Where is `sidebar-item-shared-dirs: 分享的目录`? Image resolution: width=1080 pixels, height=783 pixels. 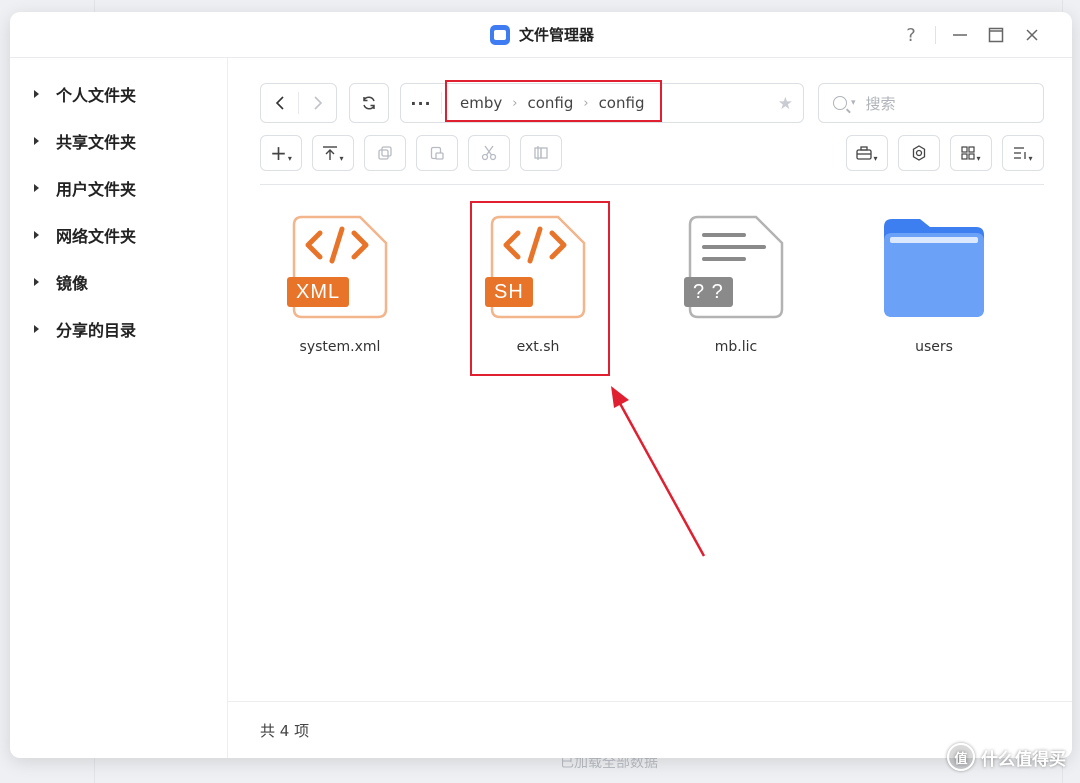
sidebar-item-shared-dirs: 分享的目录 is located at coordinates (118, 328).